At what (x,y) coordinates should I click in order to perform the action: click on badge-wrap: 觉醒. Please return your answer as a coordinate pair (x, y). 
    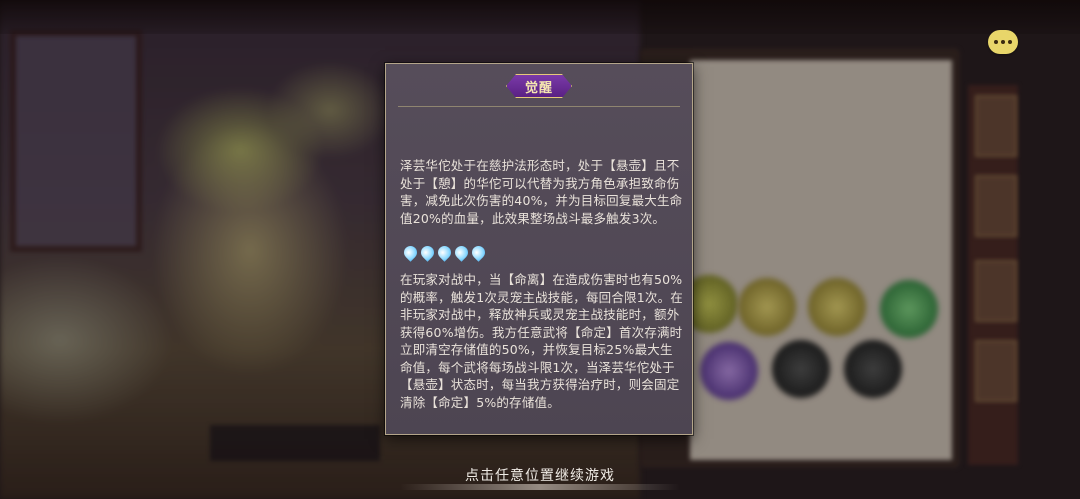
    Looking at the image, I should click on (539, 86).